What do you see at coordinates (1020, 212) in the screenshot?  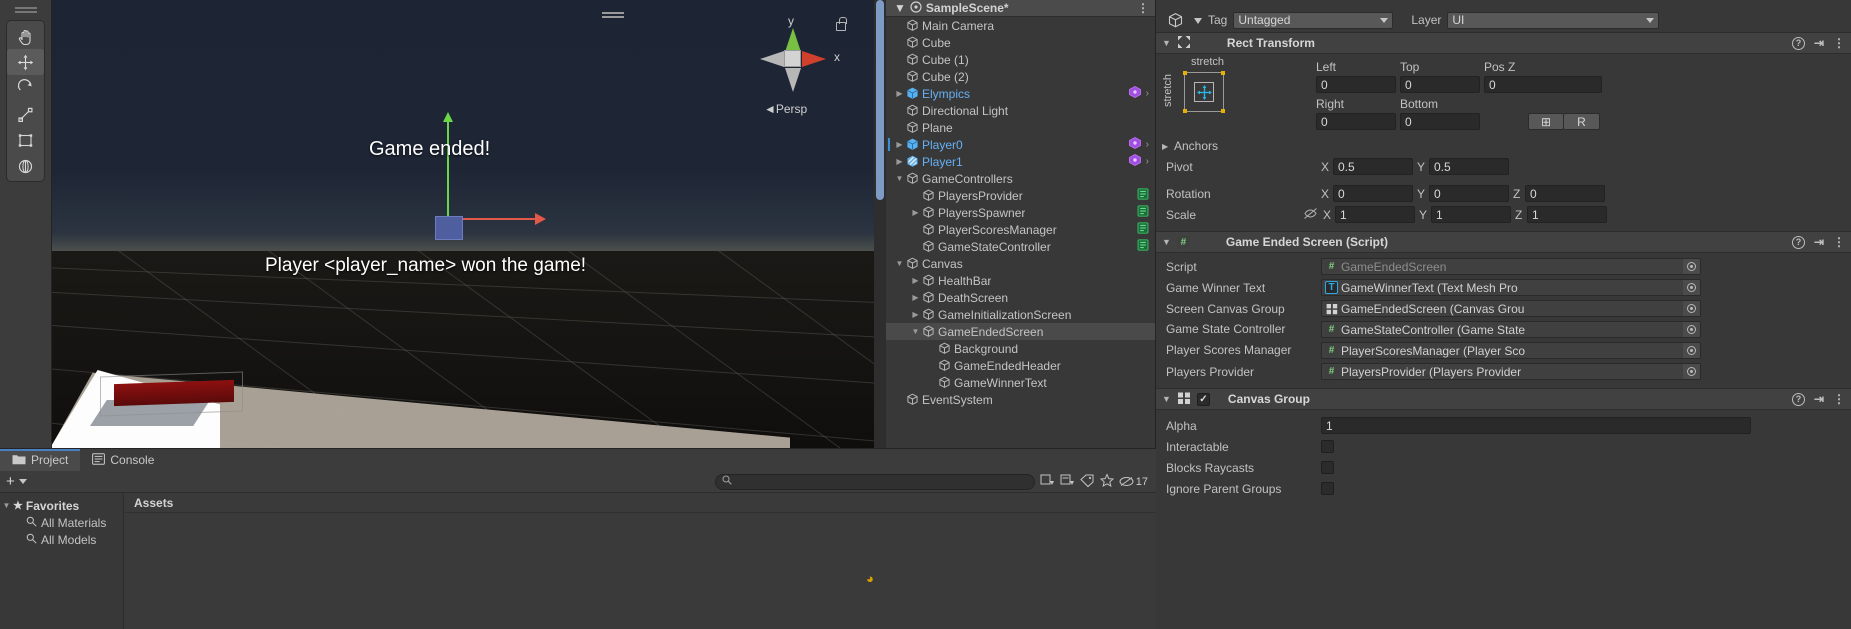 I see `hierarchy-item-playersspawner: ▶ PlayersSpawner` at bounding box center [1020, 212].